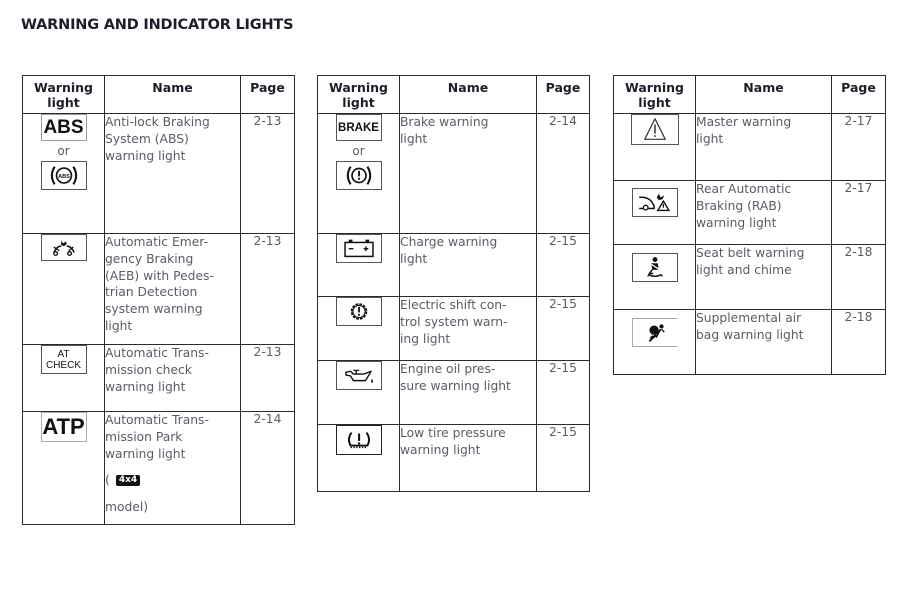 The width and height of the screenshot is (900, 600). I want to click on warning-light-cell: AT CHECK, so click(63, 378).